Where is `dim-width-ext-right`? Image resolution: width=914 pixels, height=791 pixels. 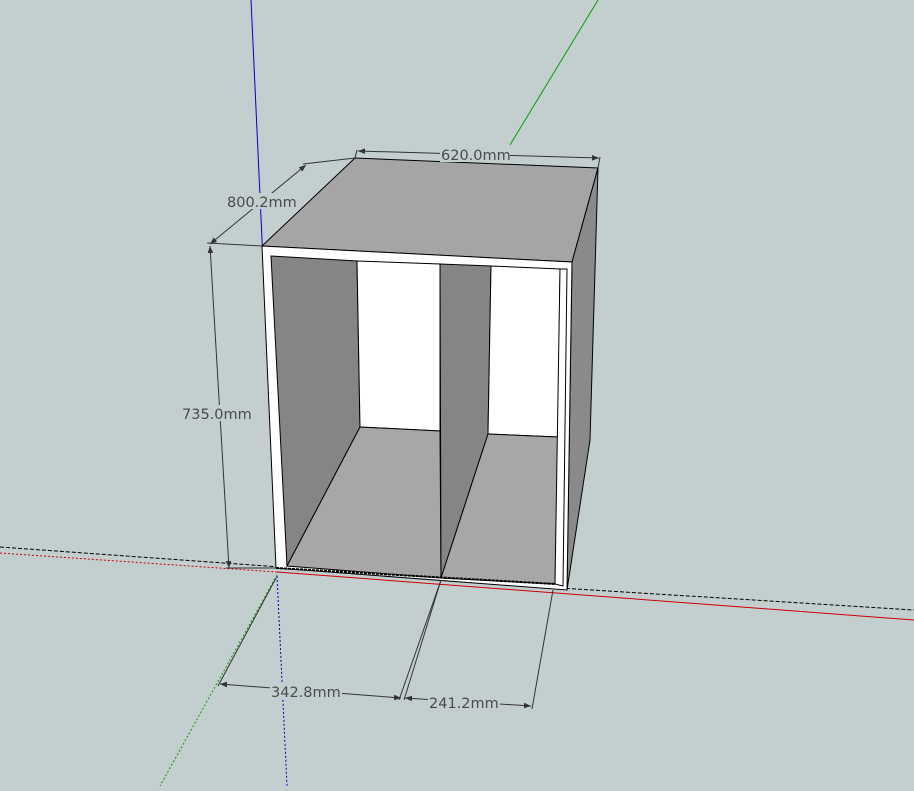
dim-width-ext-right is located at coordinates (599, 162).